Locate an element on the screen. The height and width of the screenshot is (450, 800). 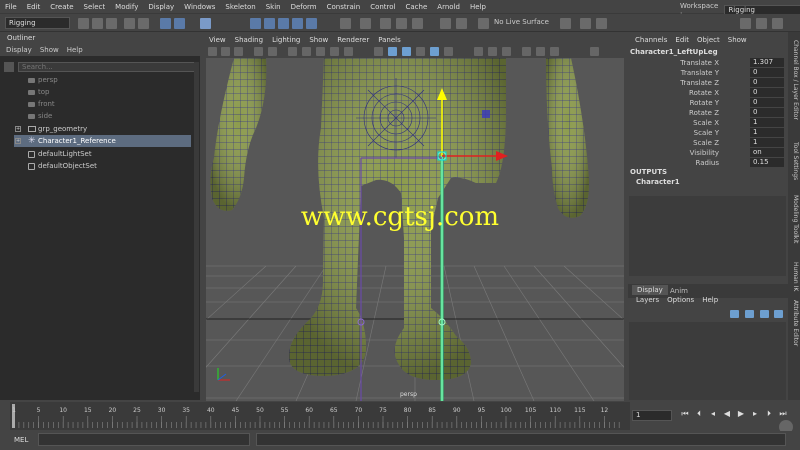
tab-anim: Anim is located at coordinates (679, 291).